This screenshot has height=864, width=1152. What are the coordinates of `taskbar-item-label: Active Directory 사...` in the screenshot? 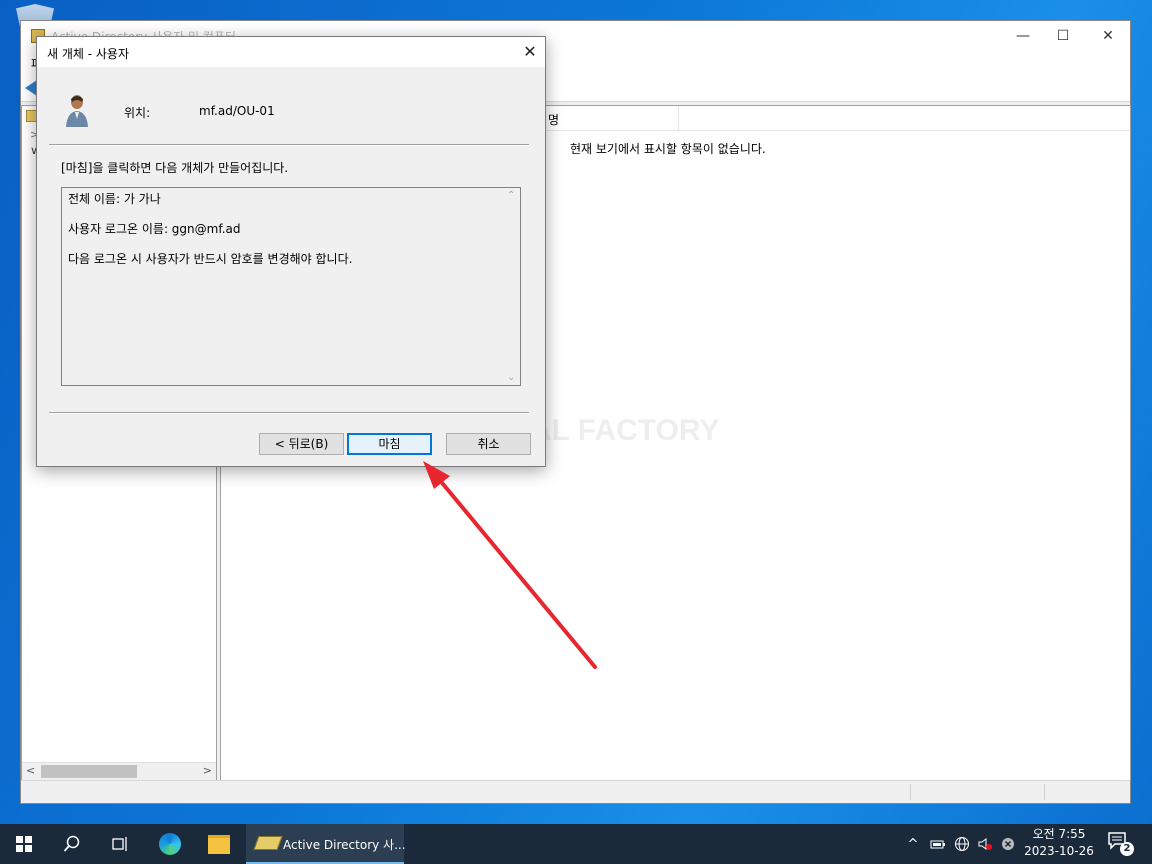 It's located at (344, 845).